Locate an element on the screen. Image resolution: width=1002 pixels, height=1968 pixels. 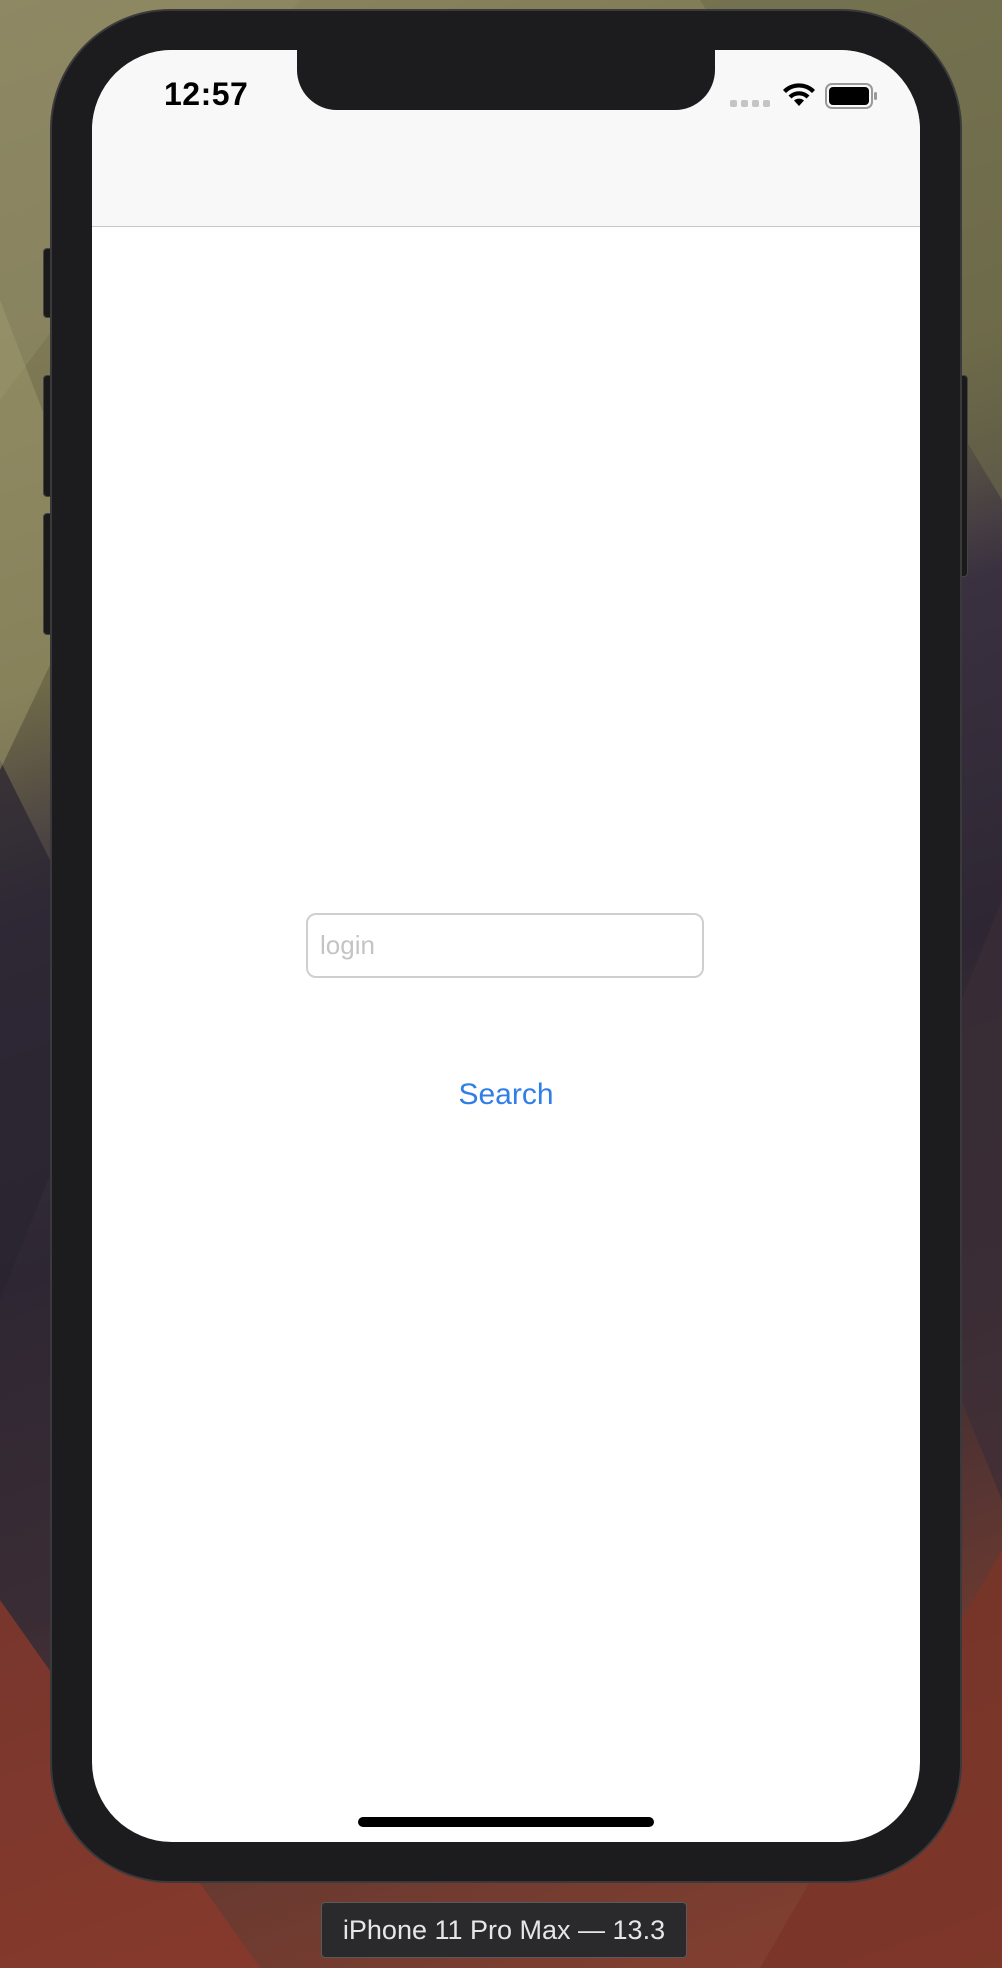
cellular-signal-icon is located at coordinates (750, 103).